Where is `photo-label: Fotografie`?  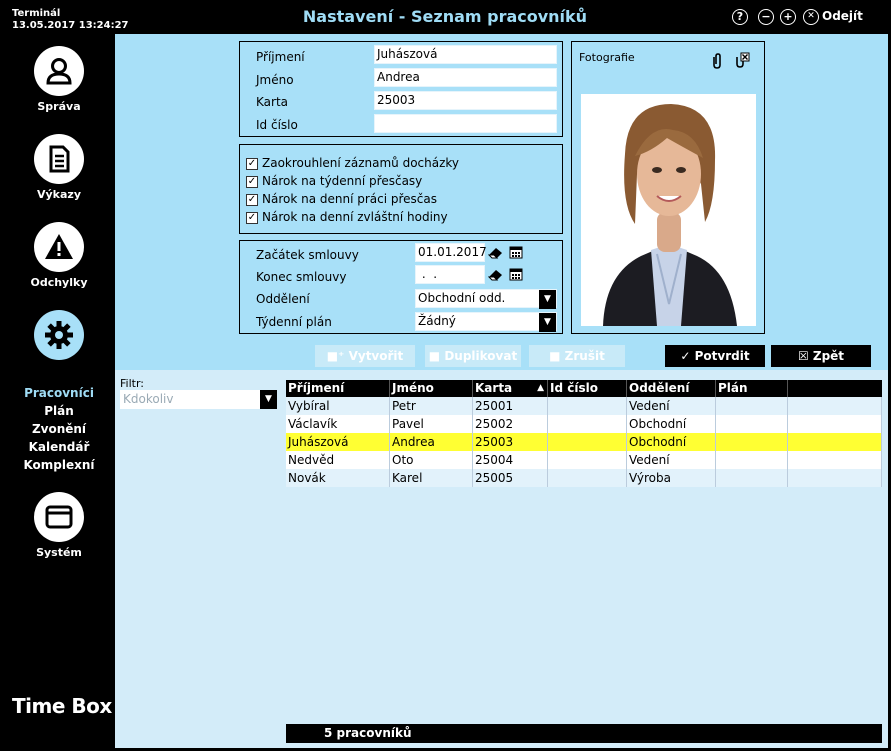
photo-label: Fotografie is located at coordinates (607, 57).